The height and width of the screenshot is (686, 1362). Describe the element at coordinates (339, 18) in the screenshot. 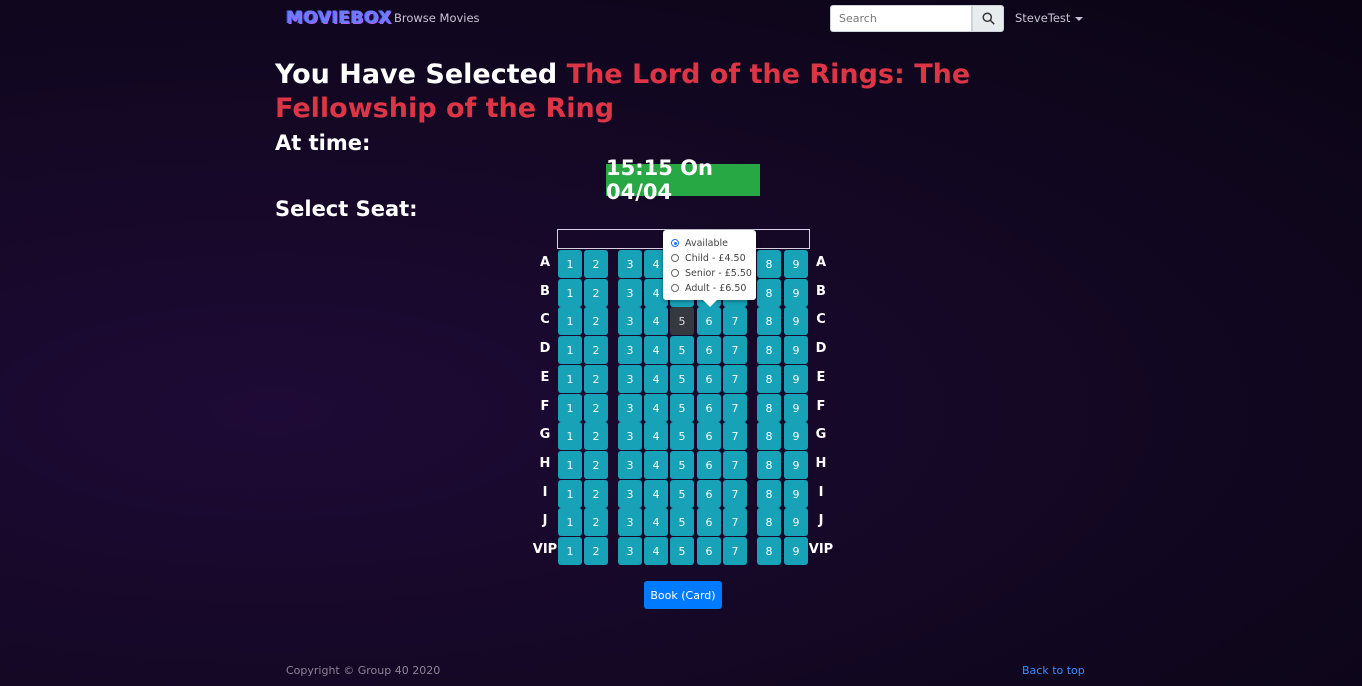

I see `brand-logo: MOVIEBOX` at that location.